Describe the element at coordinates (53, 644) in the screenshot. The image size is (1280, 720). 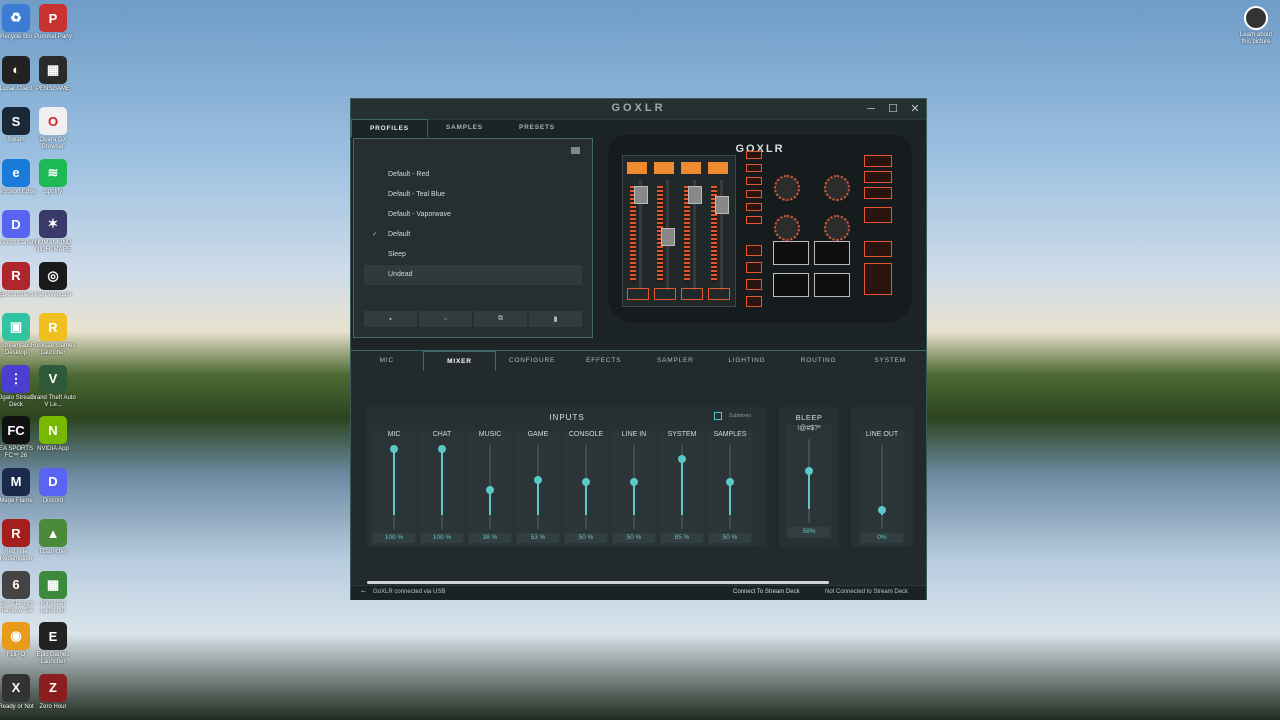
I see `desktop-icon: E Epic Games Launcher` at that location.